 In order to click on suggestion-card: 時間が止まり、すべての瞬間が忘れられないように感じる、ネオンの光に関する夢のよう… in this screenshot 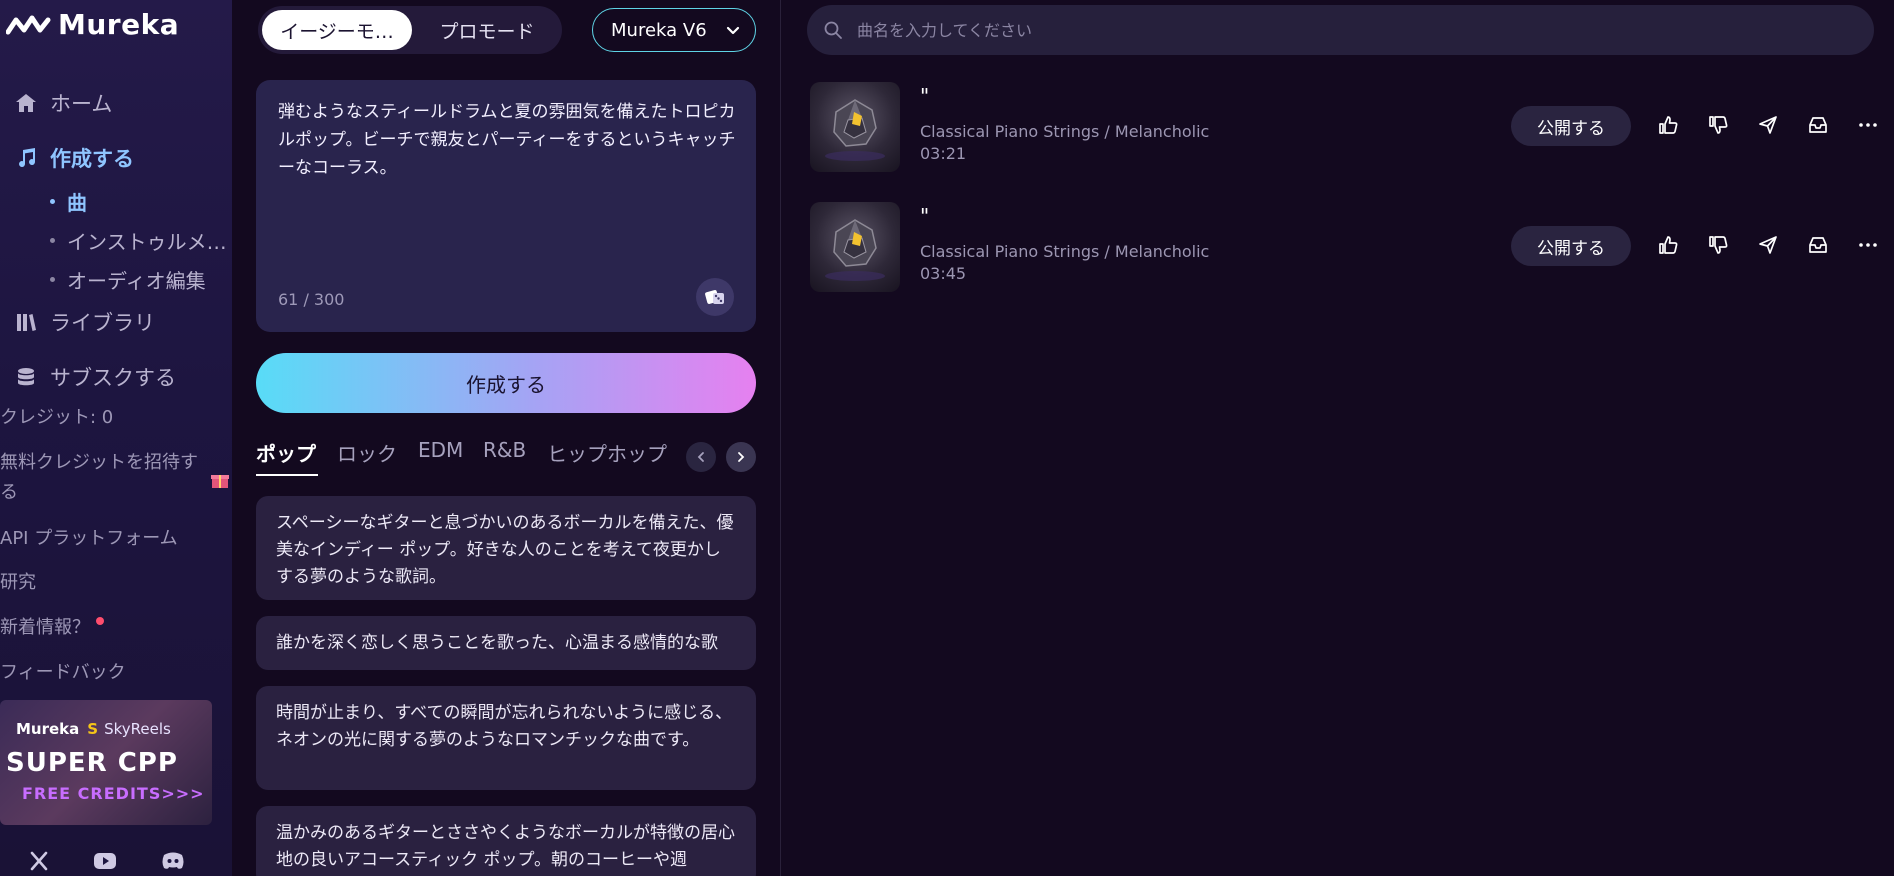, I will do `click(506, 738)`.